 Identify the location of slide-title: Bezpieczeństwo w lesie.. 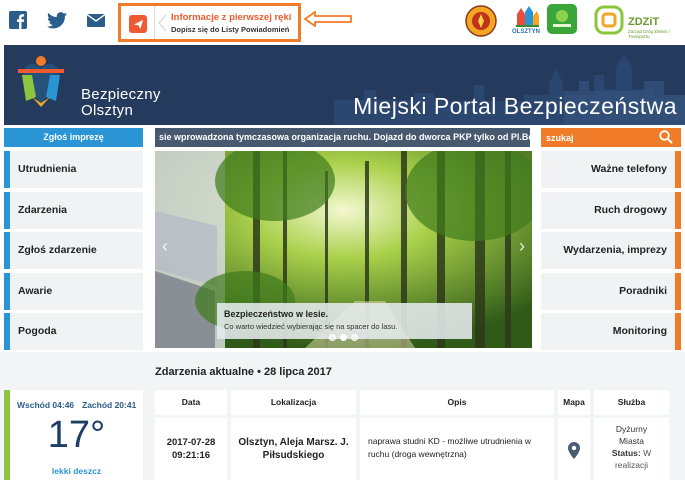
(276, 314).